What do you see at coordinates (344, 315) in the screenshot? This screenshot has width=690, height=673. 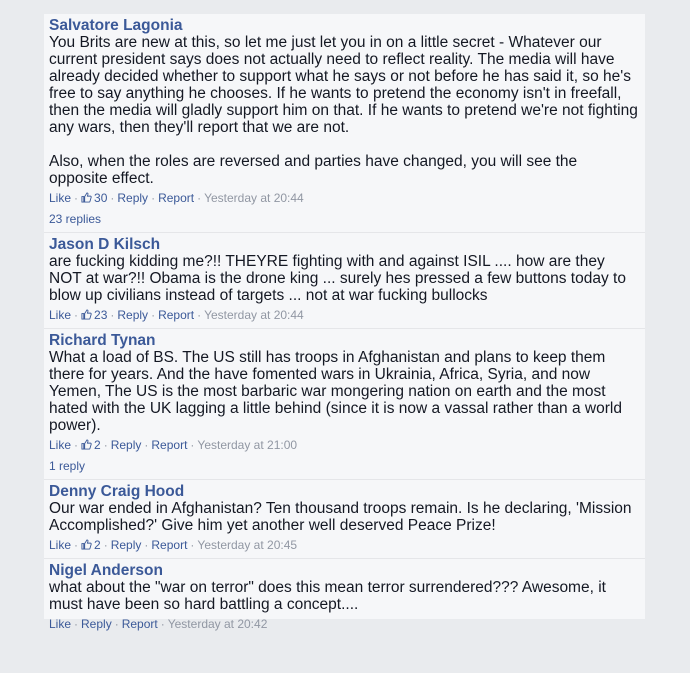 I see `comment-actions: Like · 23 · Reply · Report · Yesterday at 20:44` at bounding box center [344, 315].